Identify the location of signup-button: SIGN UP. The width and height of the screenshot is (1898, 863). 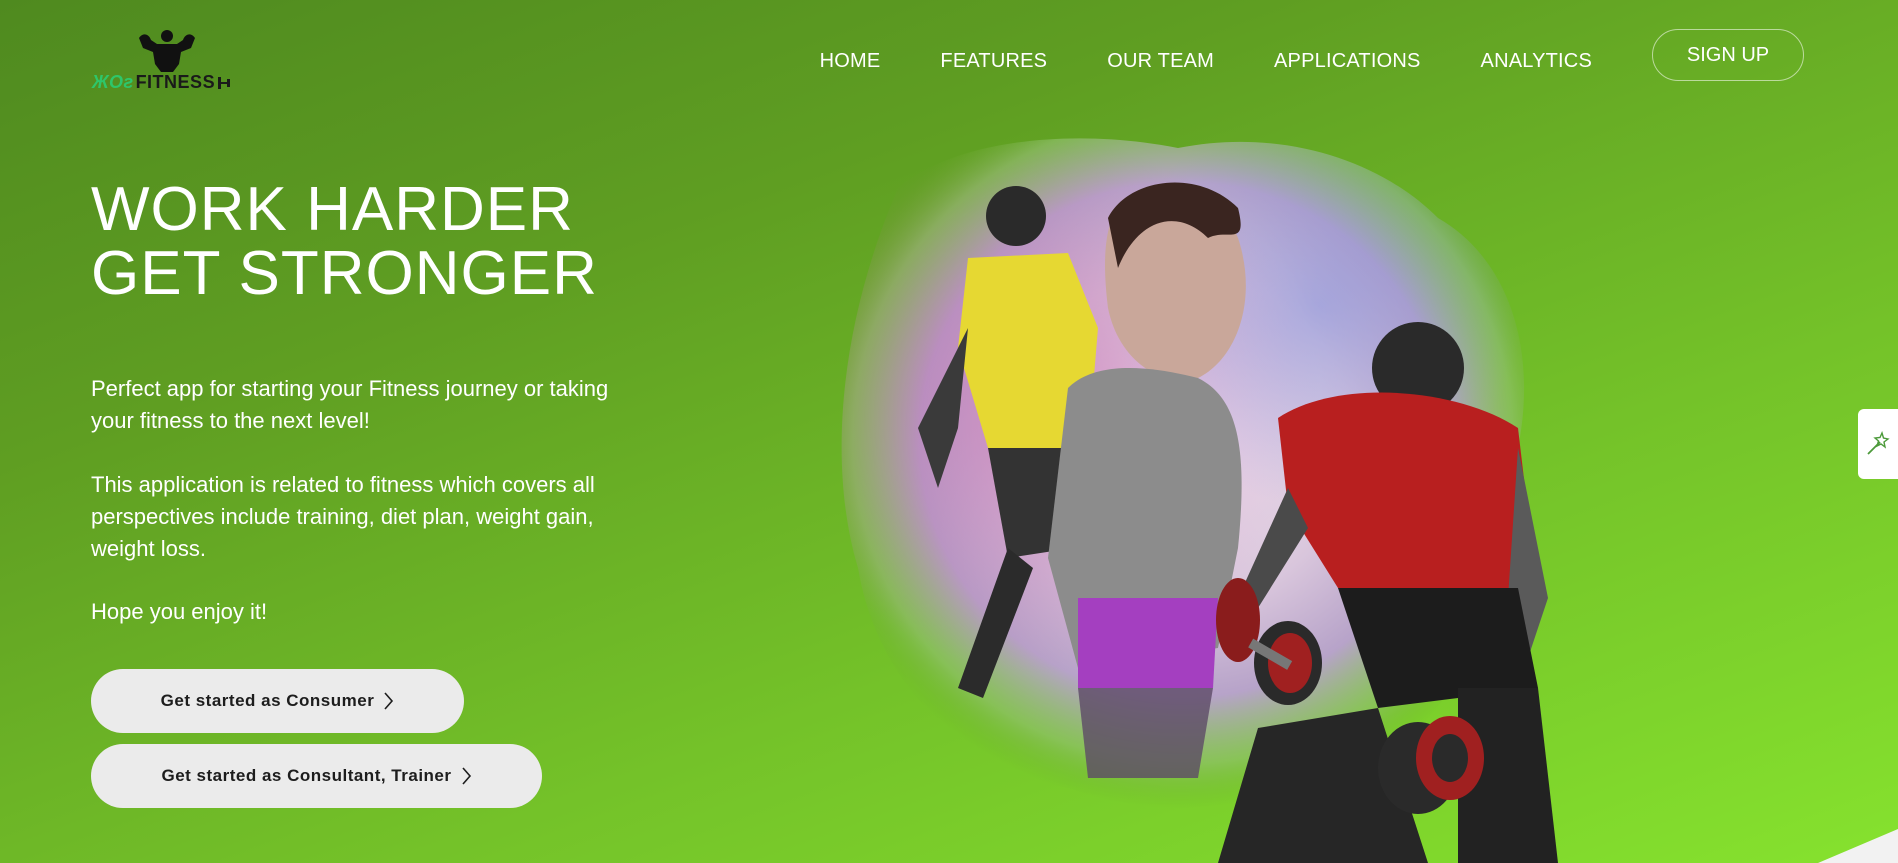
(1728, 55).